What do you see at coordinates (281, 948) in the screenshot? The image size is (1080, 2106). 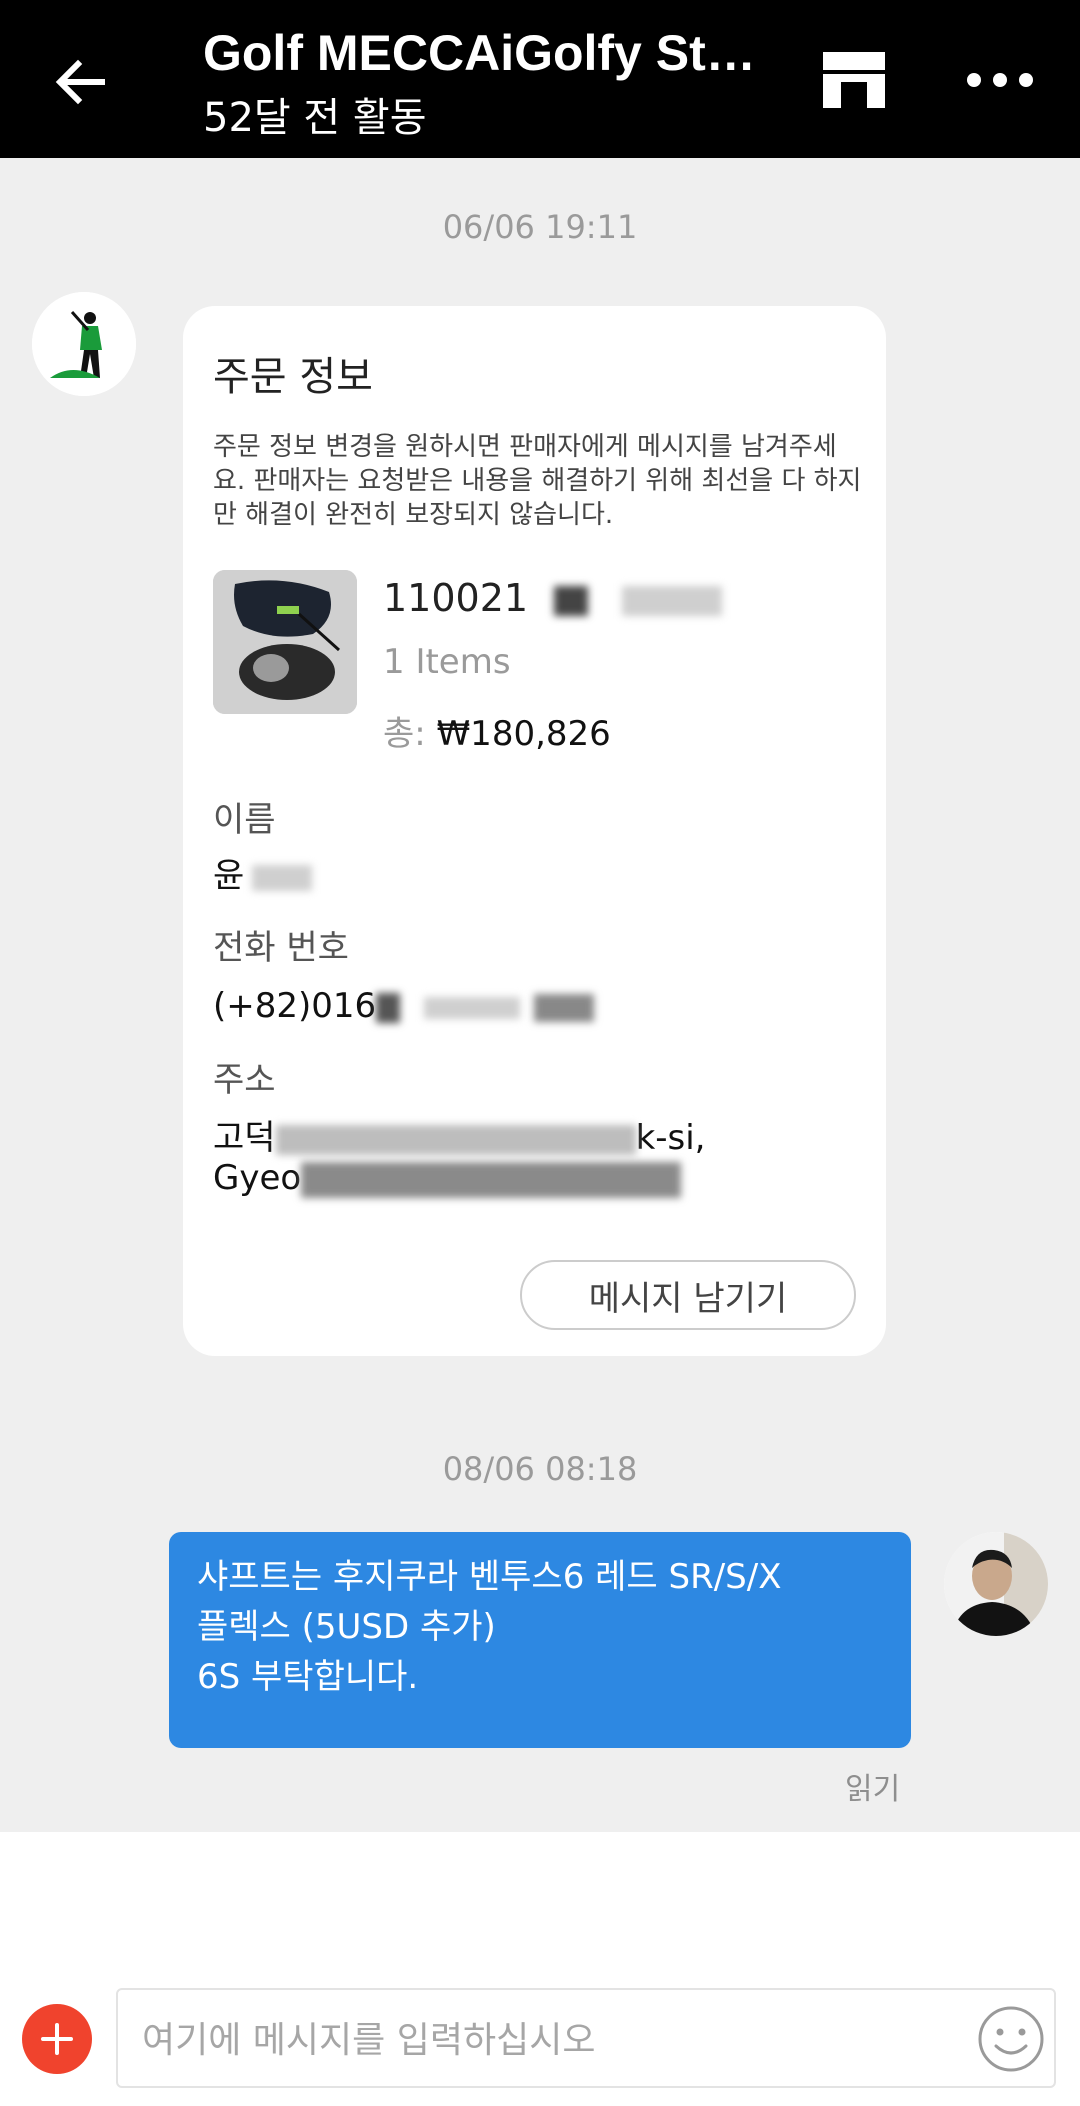 I see `phone-label: 전화 번호` at bounding box center [281, 948].